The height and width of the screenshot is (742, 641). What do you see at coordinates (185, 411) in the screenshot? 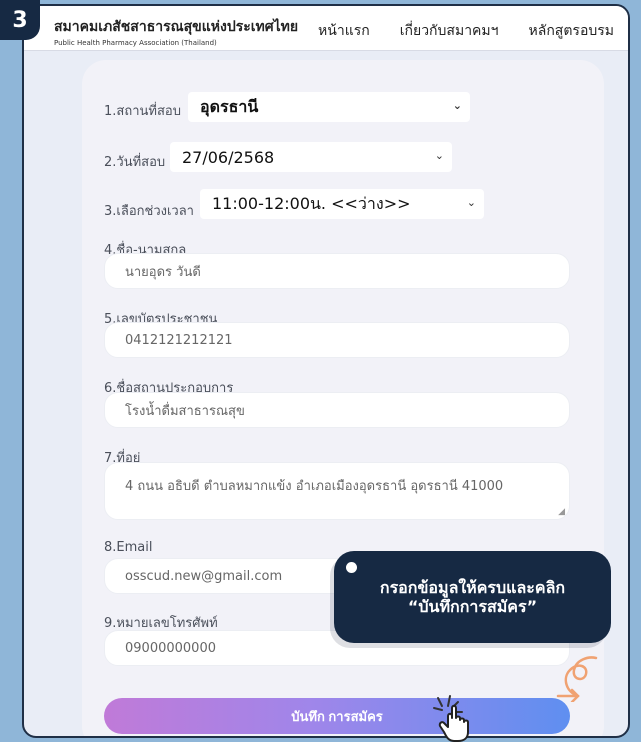
I see `business-value: โรงน้ำดื่มสาธารณสุข` at bounding box center [185, 411].